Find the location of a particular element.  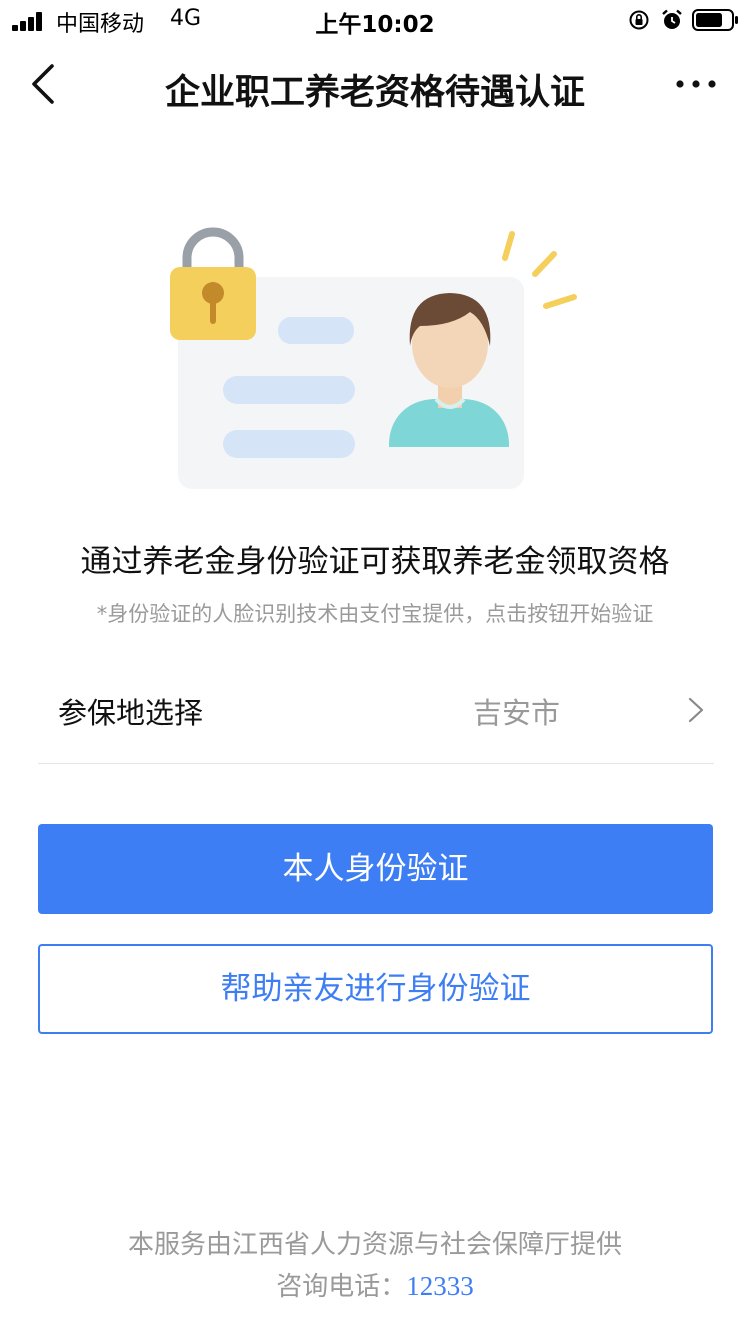

consult-phone-line: 咨询电话：12333 is located at coordinates (375, 1284).